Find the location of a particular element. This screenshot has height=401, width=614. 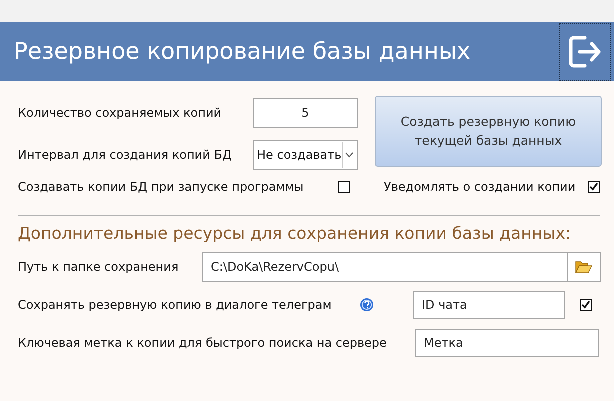

create-backup-button: Создать резервную копию текущей базы данных is located at coordinates (488, 131).